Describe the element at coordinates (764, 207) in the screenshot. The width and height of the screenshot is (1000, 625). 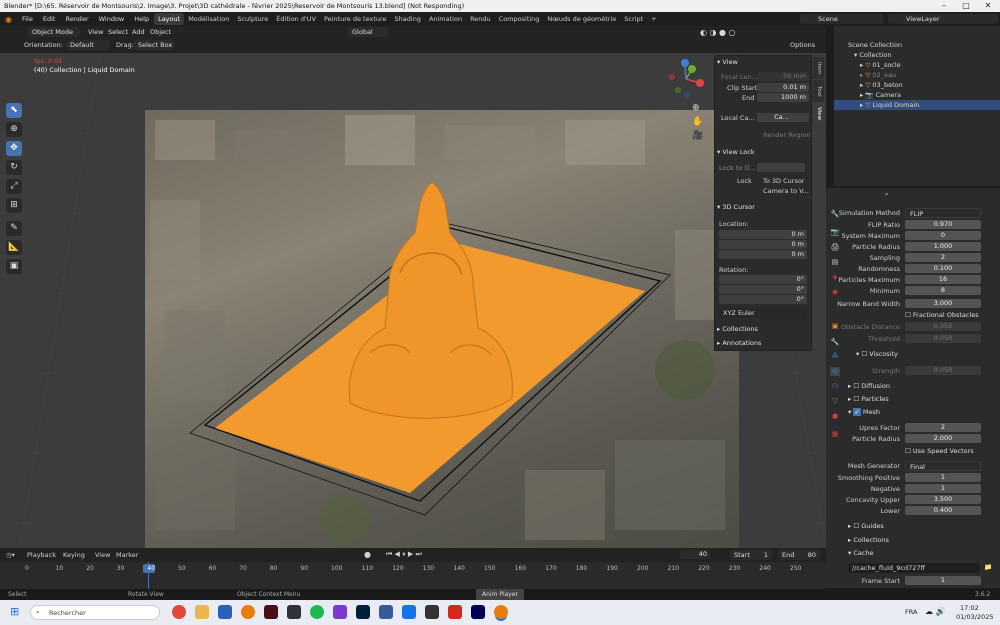
I see `3d-cursor-section-header: ▾ 3D Cursor` at that location.